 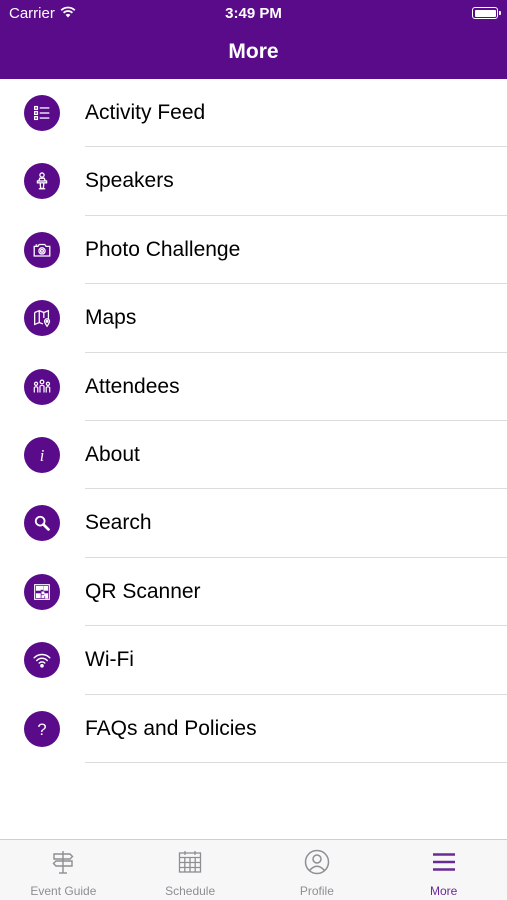 What do you see at coordinates (145, 112) in the screenshot?
I see `menu-item-label: Activity Feed` at bounding box center [145, 112].